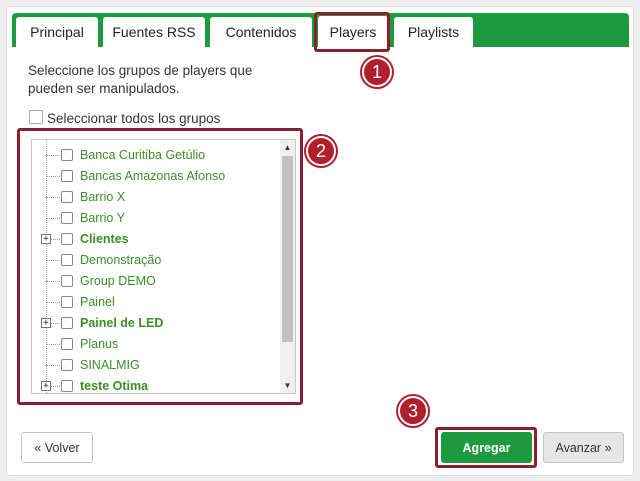 This screenshot has width=640, height=481. What do you see at coordinates (134, 118) in the screenshot?
I see `select-all-label: Seleccionar todos los grupos` at bounding box center [134, 118].